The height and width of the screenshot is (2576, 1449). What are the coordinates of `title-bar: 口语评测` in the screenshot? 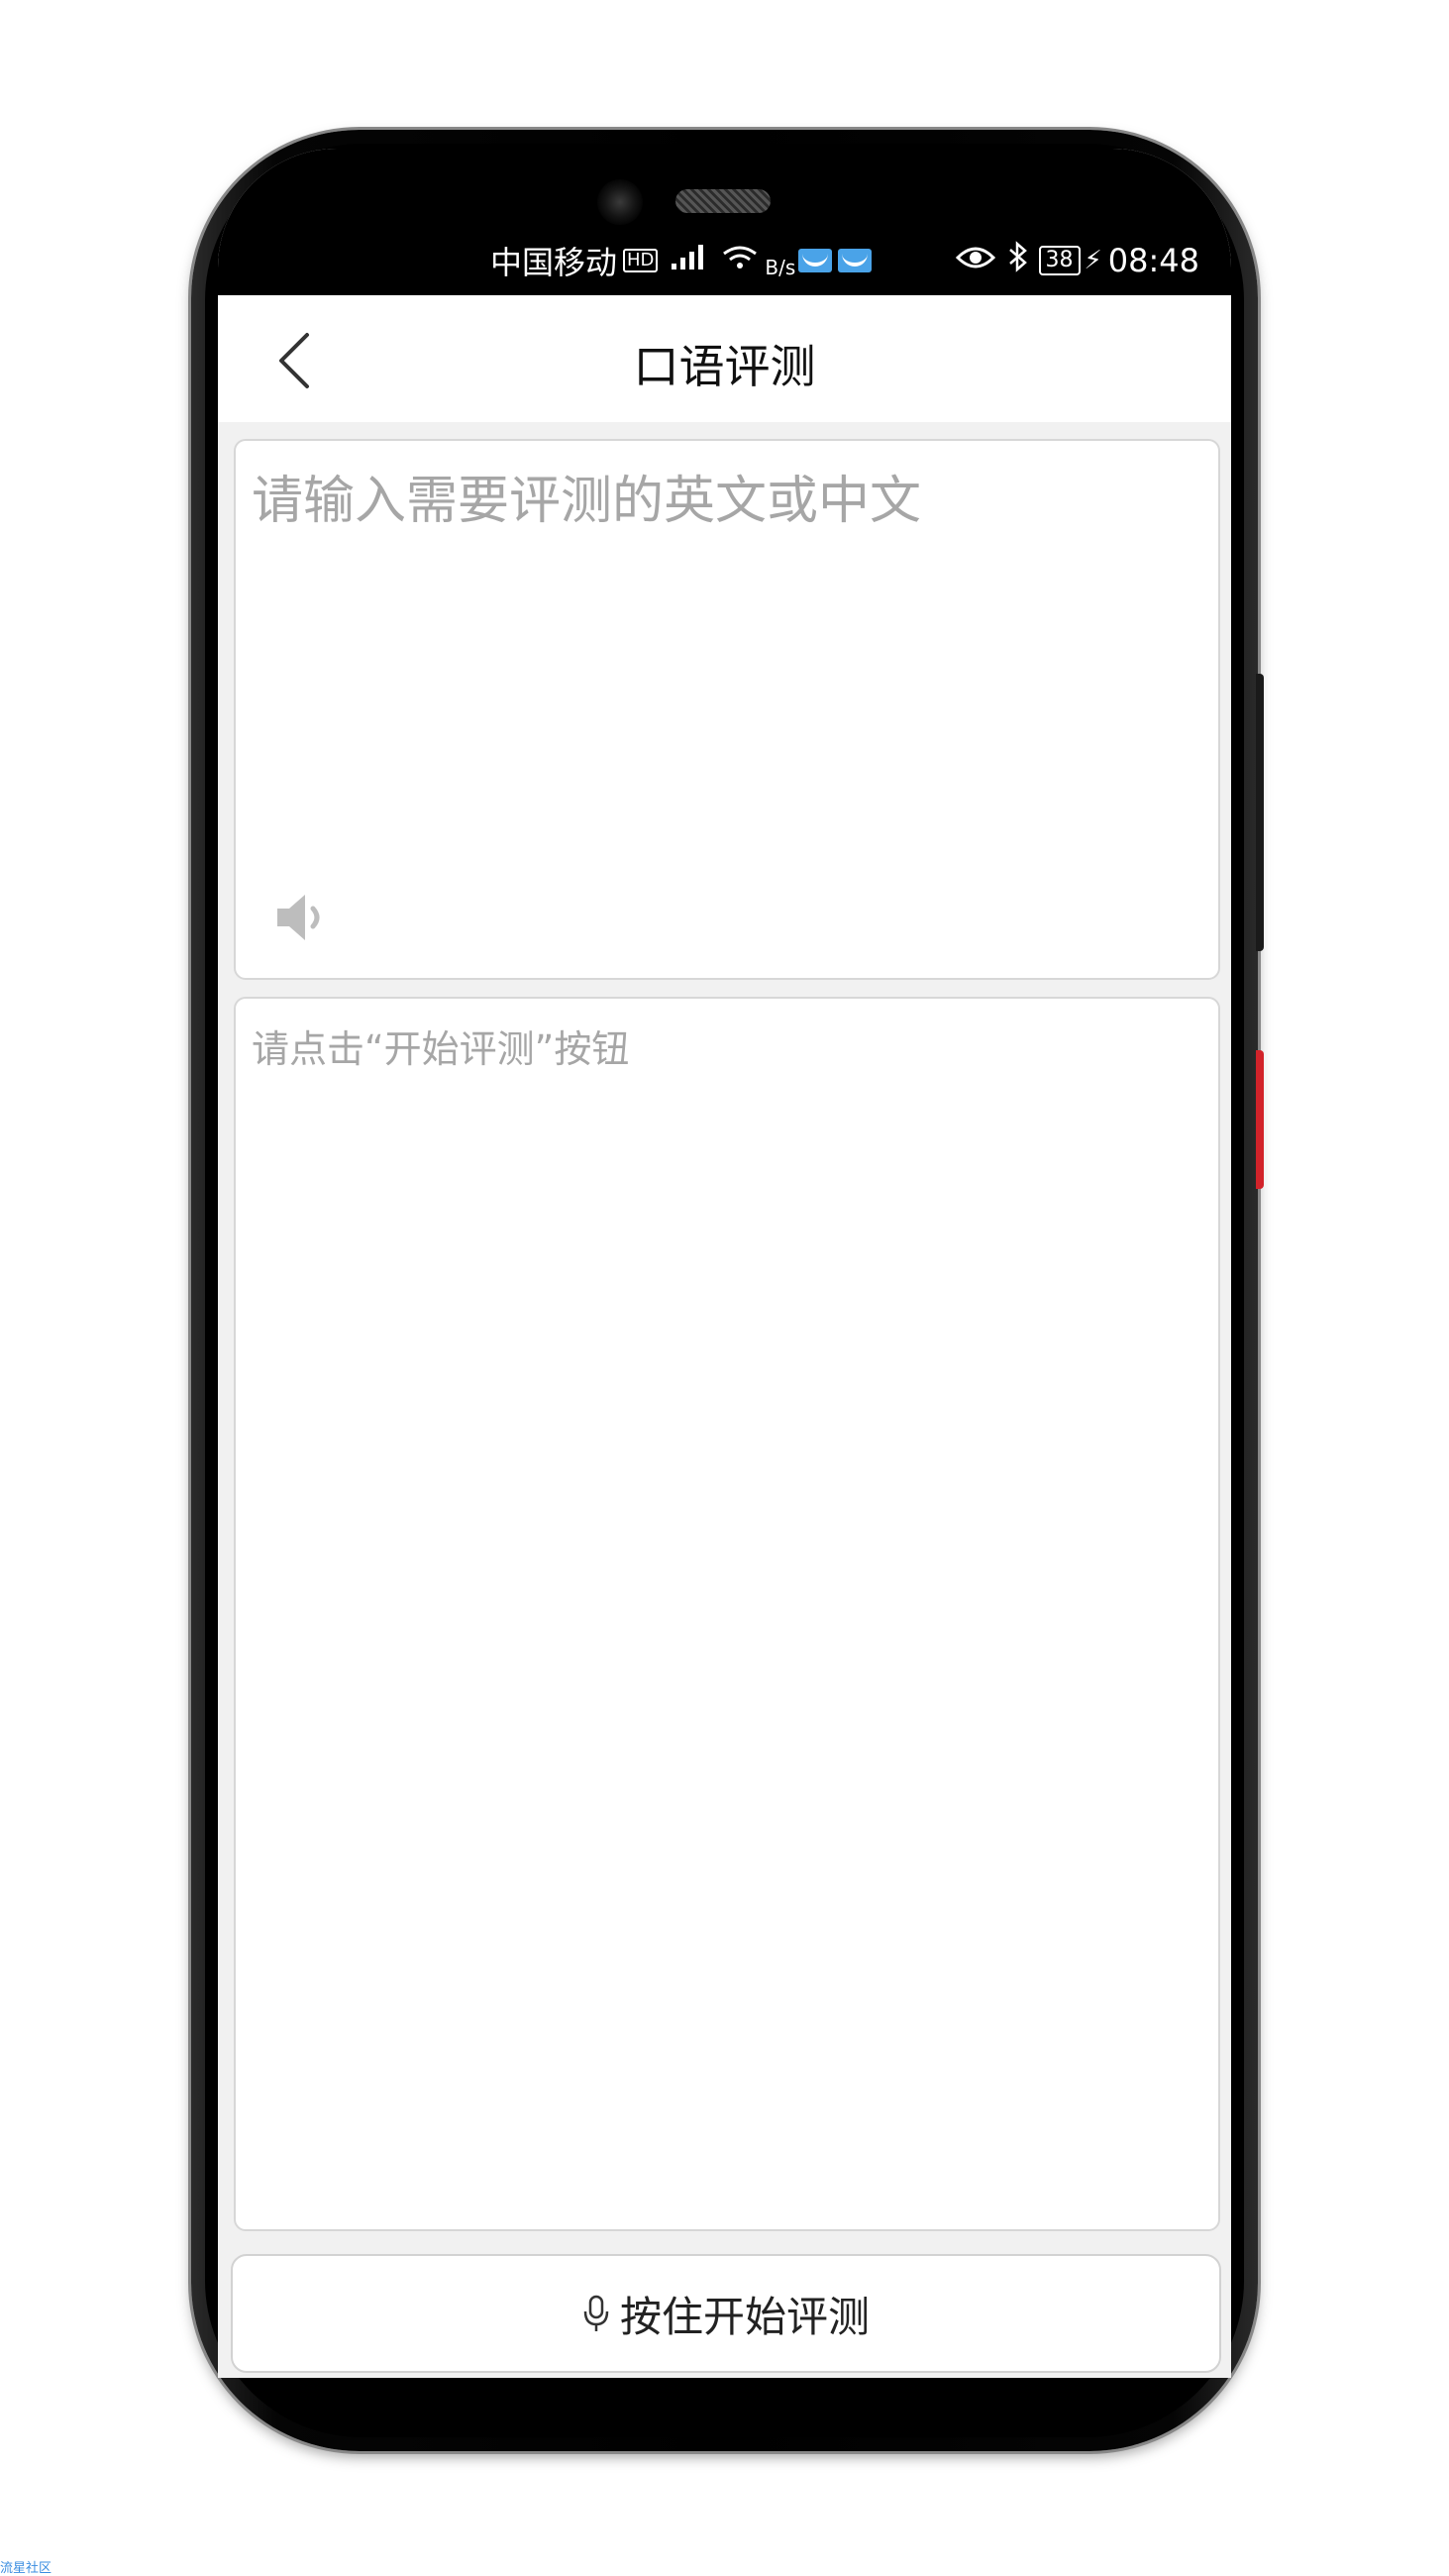 It's located at (724, 358).